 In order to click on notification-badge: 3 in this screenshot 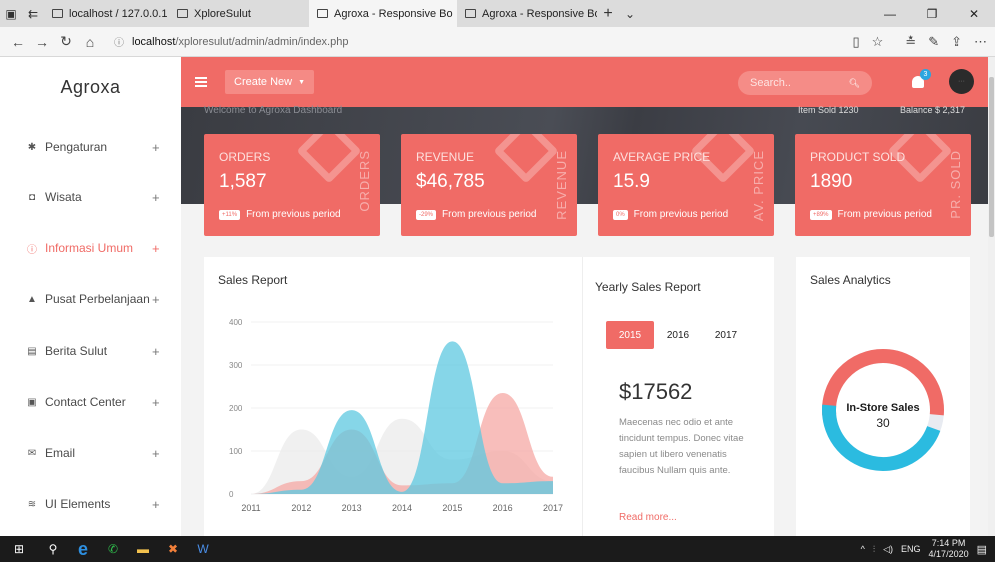, I will do `click(925, 74)`.